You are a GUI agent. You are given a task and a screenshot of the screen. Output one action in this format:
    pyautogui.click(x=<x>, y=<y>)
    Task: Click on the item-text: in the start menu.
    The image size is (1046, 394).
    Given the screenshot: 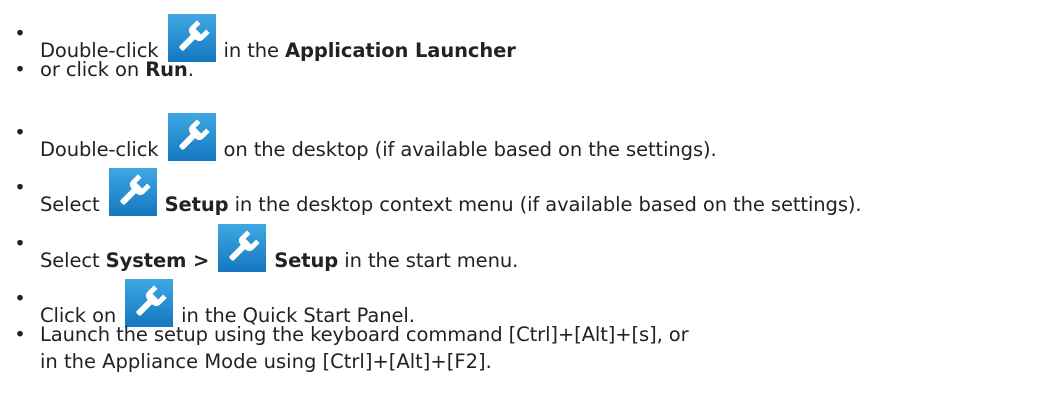 What is the action you would take?
    pyautogui.click(x=431, y=260)
    